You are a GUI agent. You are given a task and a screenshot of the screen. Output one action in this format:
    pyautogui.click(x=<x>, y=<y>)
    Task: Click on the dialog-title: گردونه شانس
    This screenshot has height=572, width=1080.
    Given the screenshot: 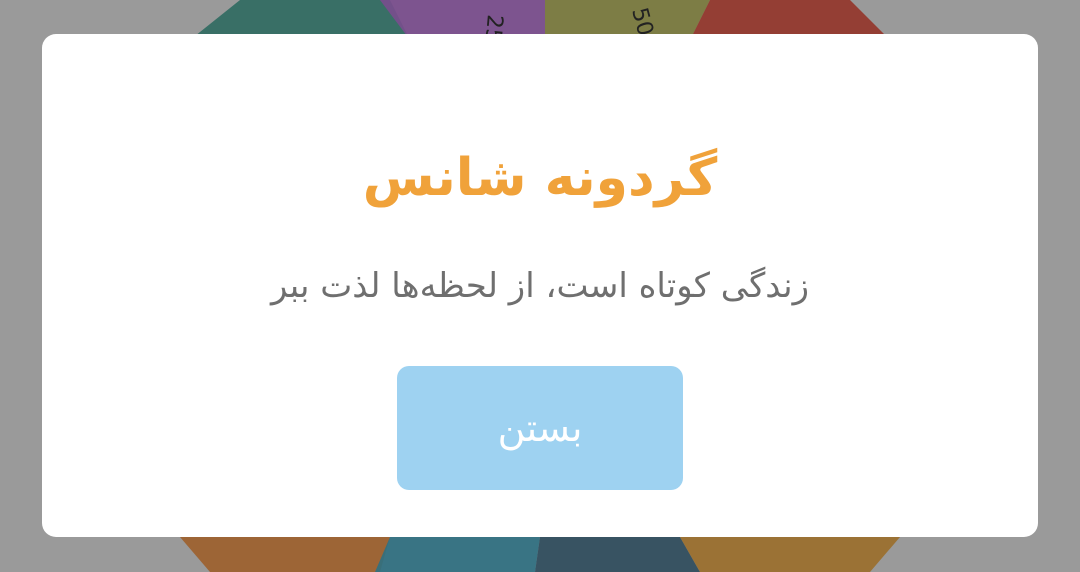 What is the action you would take?
    pyautogui.click(x=540, y=178)
    